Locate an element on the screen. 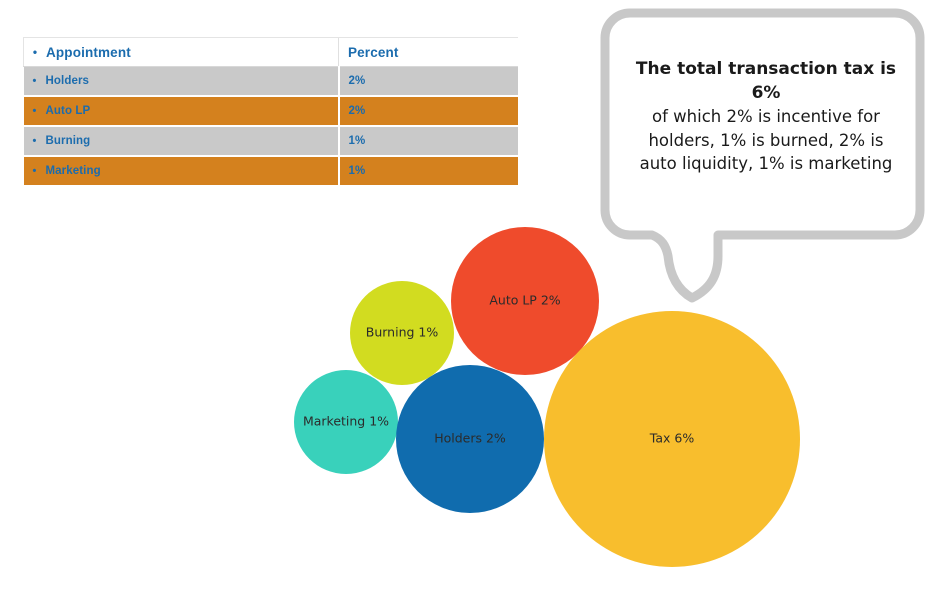  bubble-label: Tax 6% is located at coordinates (672, 438).